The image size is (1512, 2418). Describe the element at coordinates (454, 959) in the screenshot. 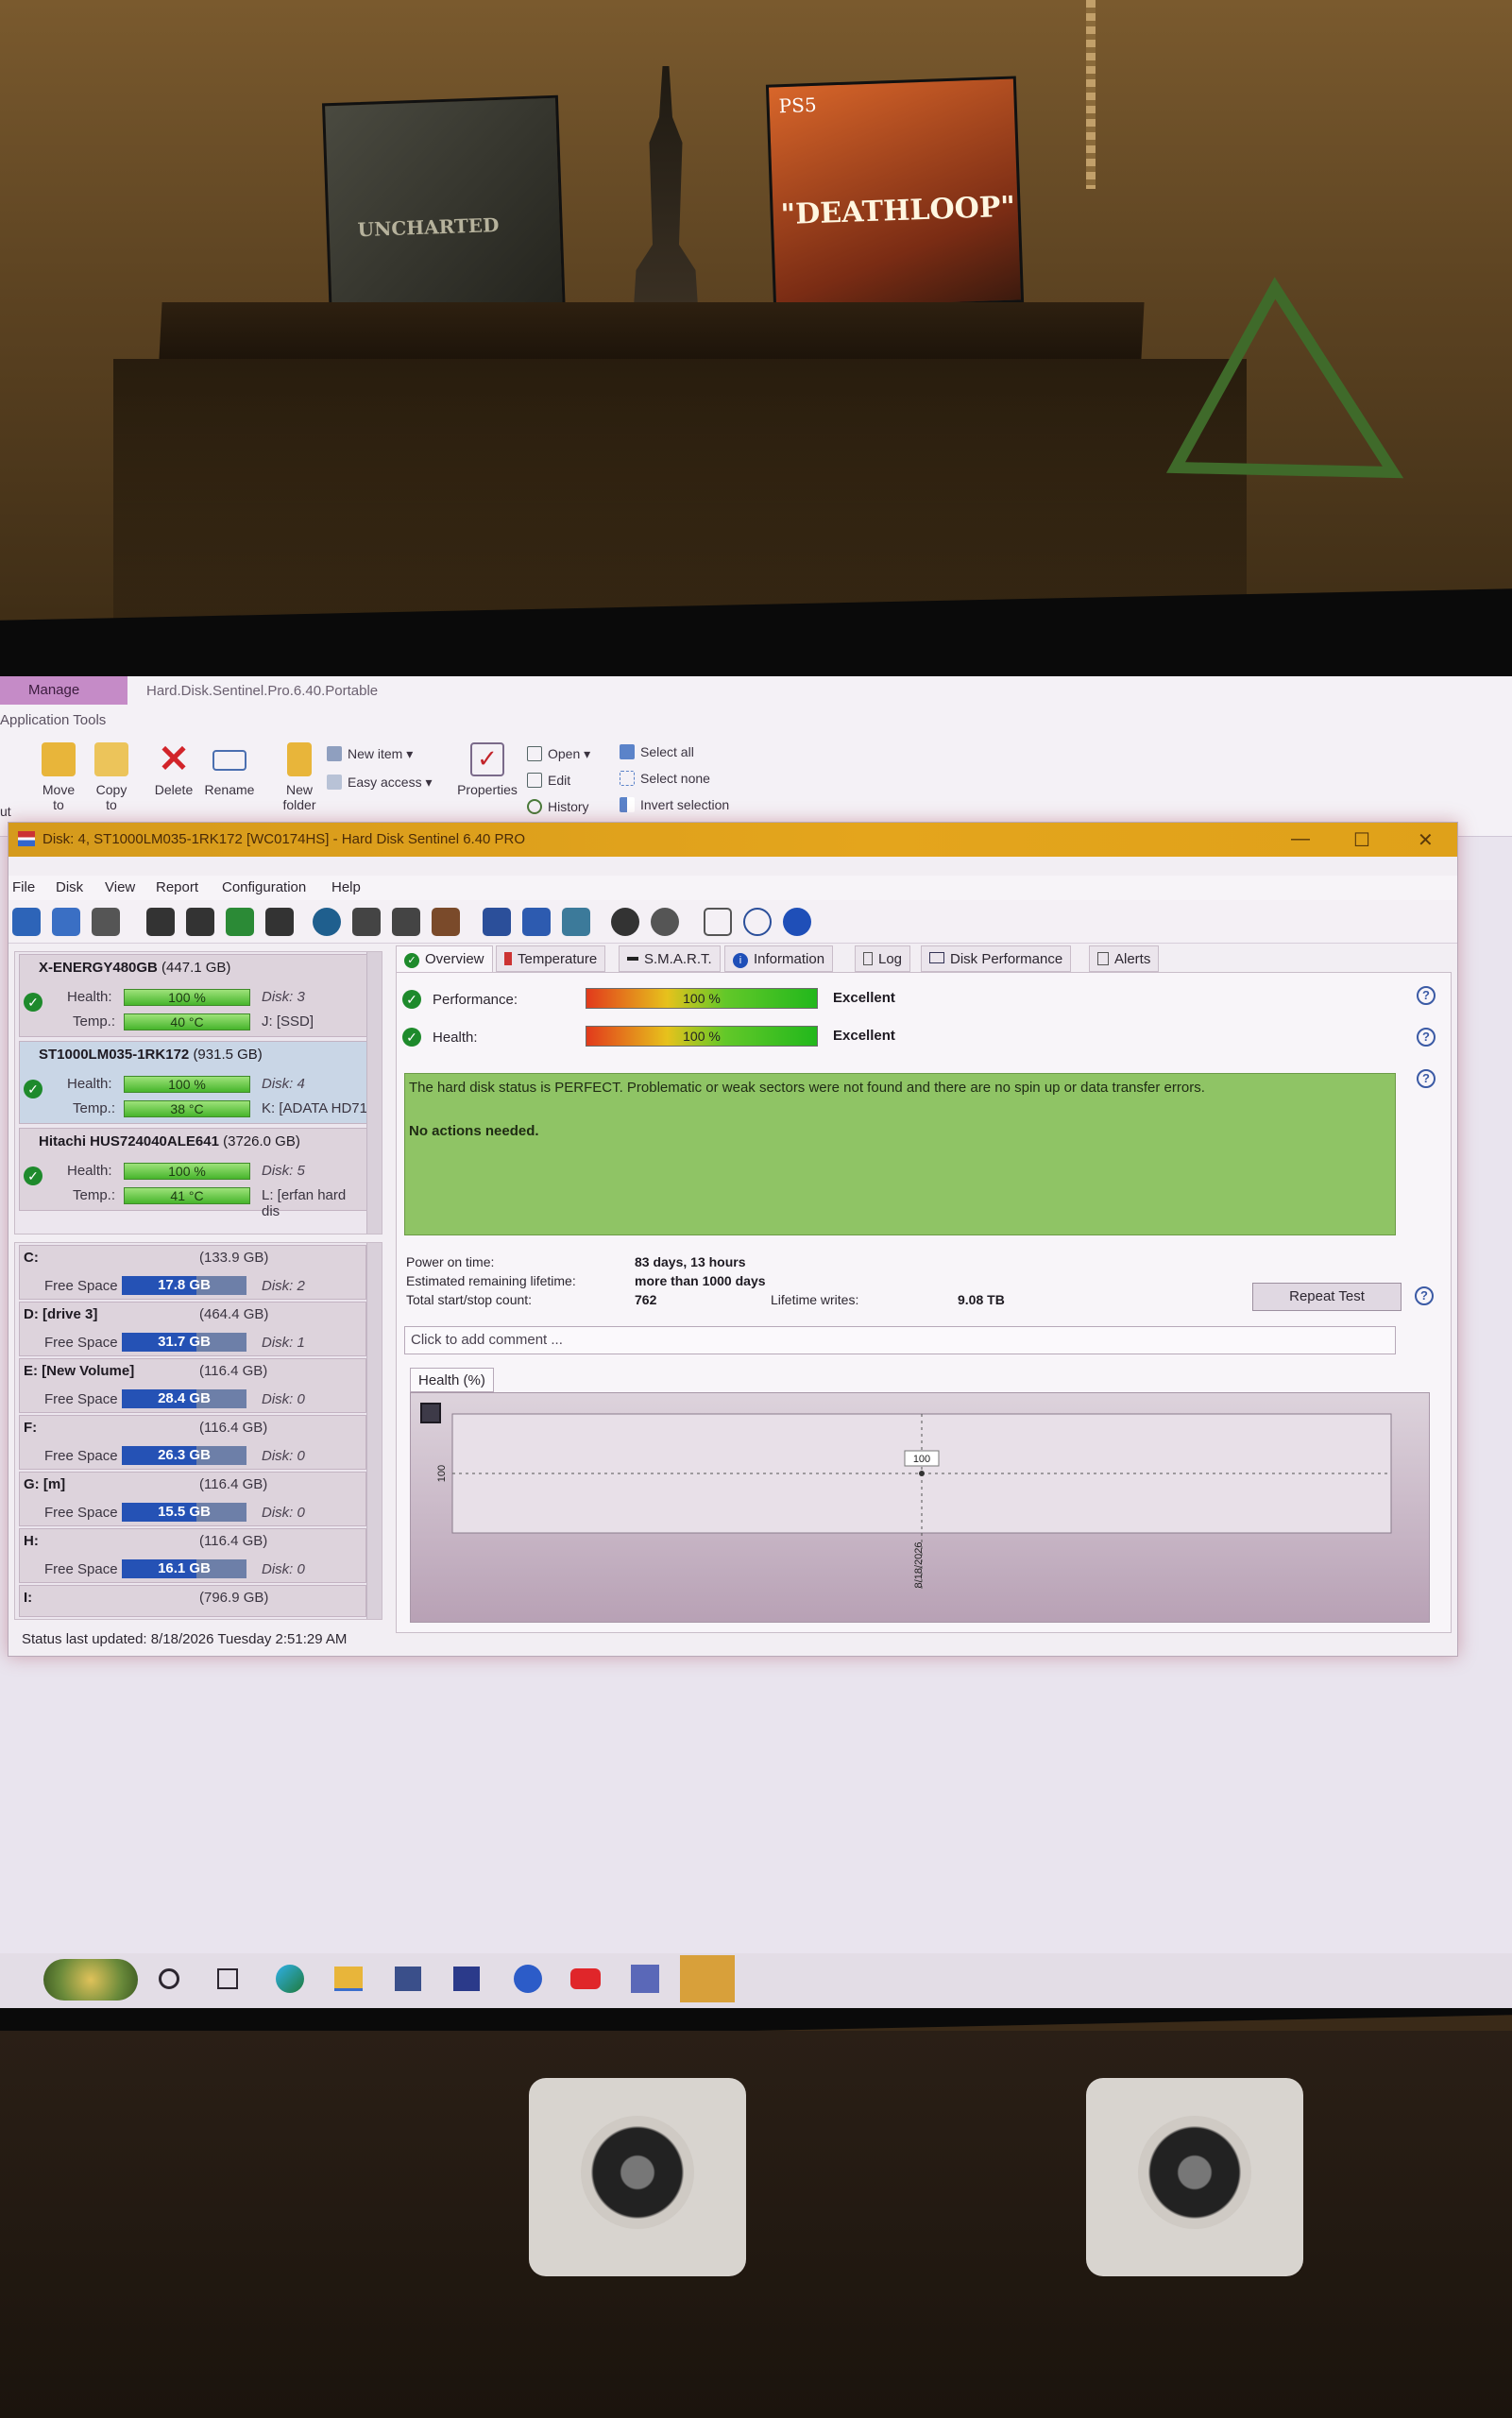

I see `tab-overview-label: Overview` at that location.